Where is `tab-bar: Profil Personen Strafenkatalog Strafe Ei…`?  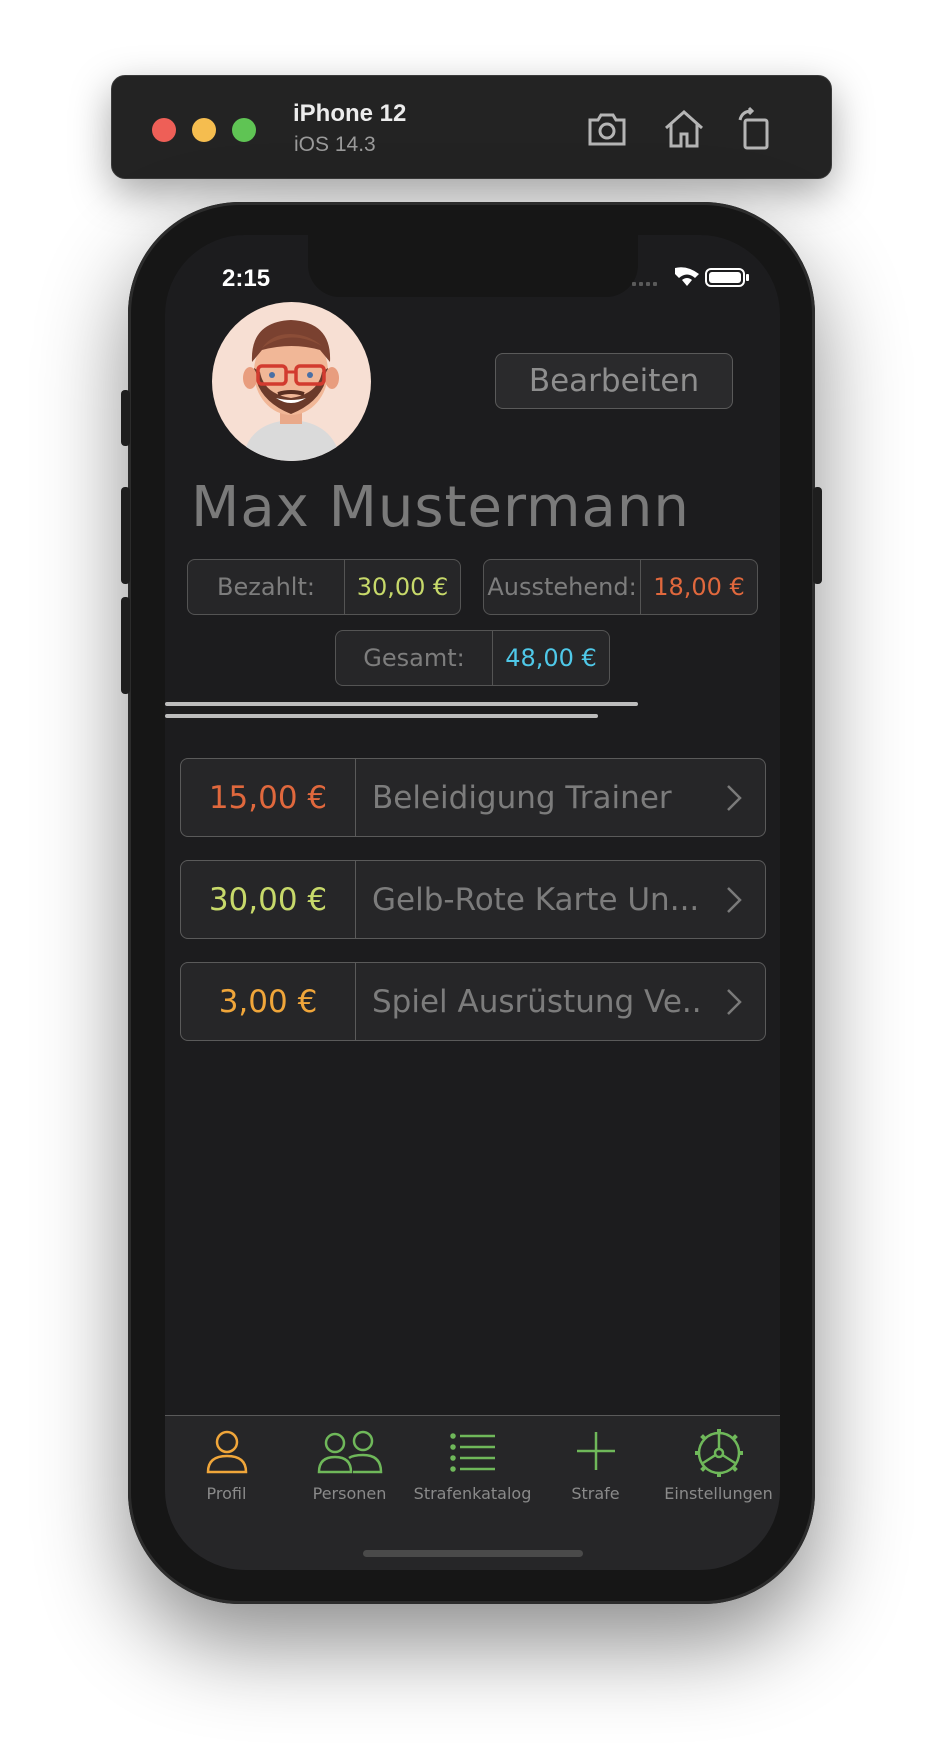 tab-bar: Profil Personen Strafenkatalog Strafe Ei… is located at coordinates (472, 1492).